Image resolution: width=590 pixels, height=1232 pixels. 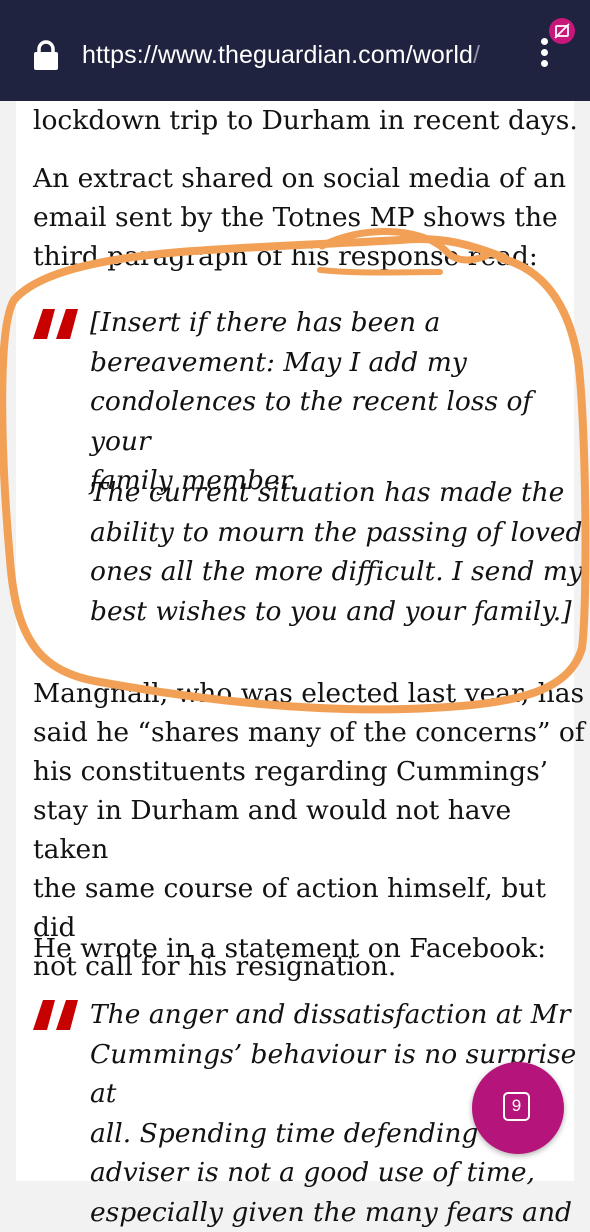 I want to click on tabs-button: 9, so click(x=518, y=1108).